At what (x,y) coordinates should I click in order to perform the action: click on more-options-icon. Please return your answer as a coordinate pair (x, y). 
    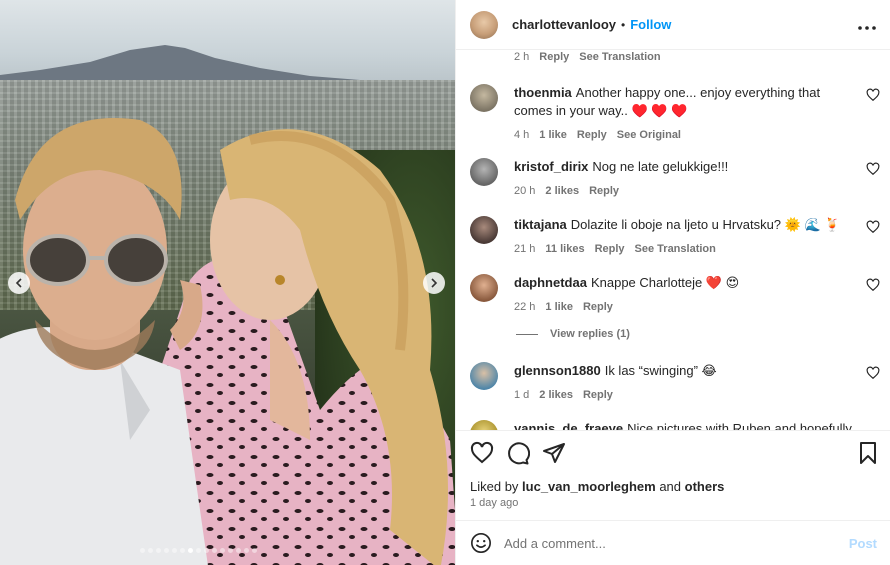
    Looking at the image, I should click on (867, 24).